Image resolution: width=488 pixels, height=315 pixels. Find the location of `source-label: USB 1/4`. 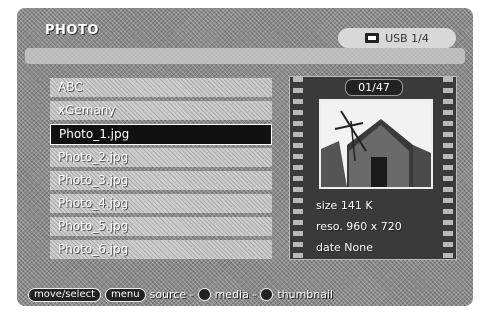

source-label: USB 1/4 is located at coordinates (407, 38).